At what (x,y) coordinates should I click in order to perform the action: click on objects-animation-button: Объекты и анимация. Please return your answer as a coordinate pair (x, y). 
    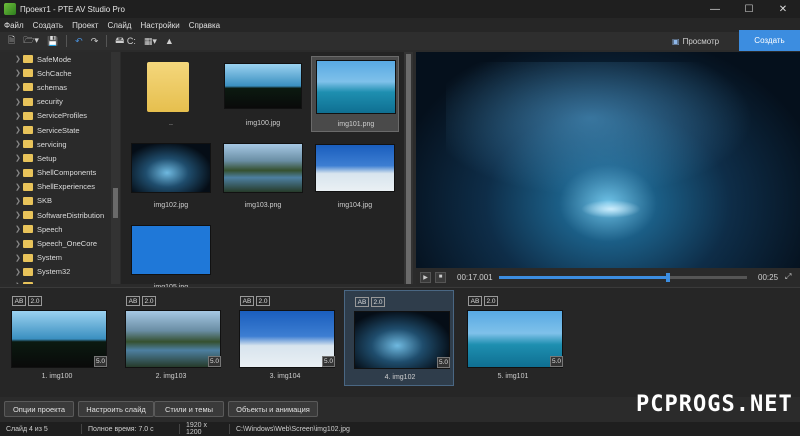
    Looking at the image, I should click on (273, 409).